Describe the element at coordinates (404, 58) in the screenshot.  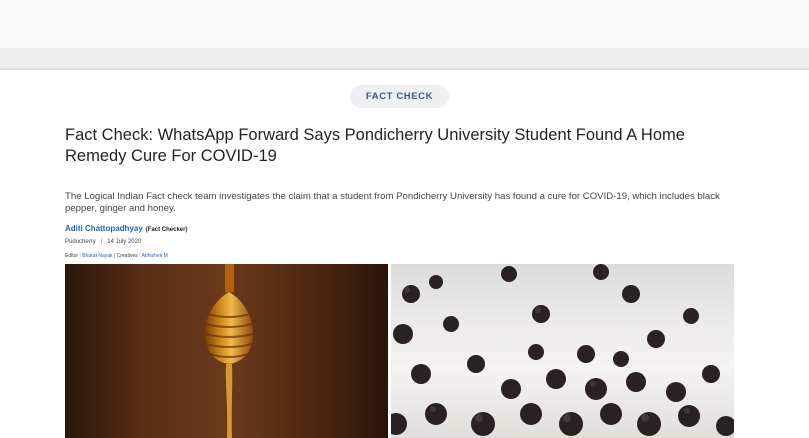
I see `header-divider-band` at that location.